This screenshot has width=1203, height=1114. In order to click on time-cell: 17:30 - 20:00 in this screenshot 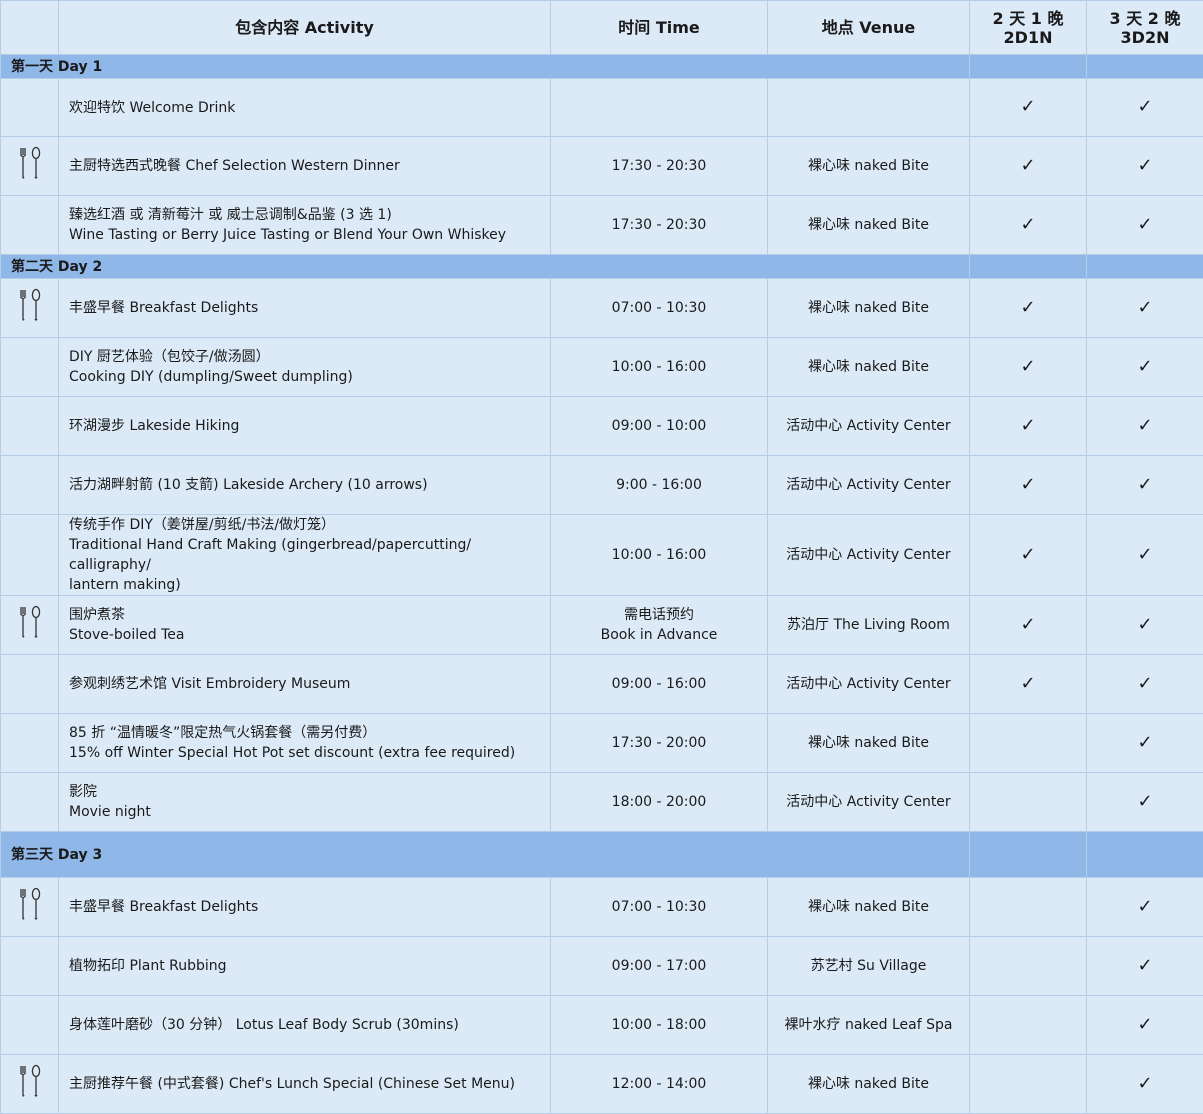, I will do `click(659, 743)`.